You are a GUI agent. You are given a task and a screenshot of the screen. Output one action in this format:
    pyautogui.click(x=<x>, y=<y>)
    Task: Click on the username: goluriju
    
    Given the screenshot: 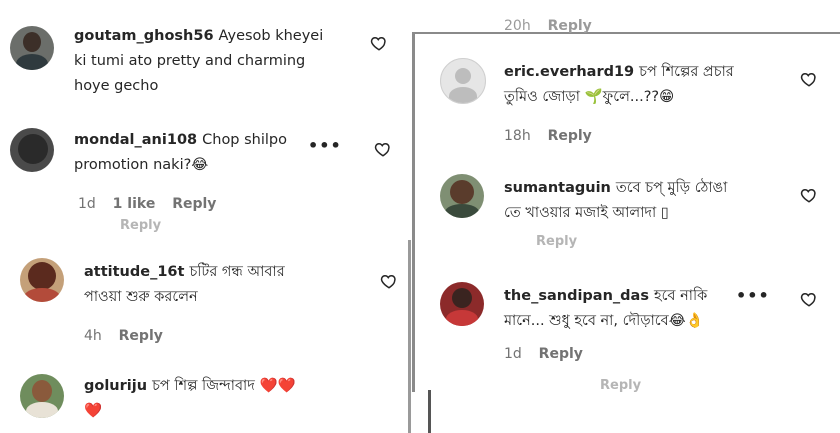 What is the action you would take?
    pyautogui.click(x=115, y=386)
    